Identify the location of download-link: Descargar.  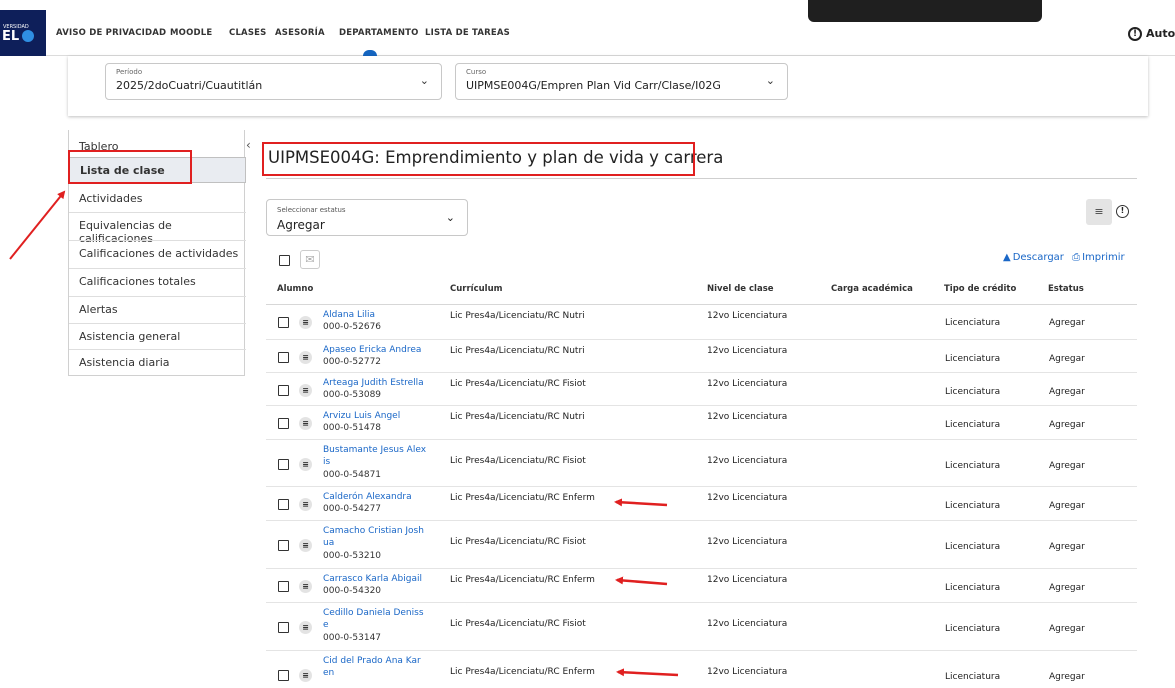
(1038, 257).